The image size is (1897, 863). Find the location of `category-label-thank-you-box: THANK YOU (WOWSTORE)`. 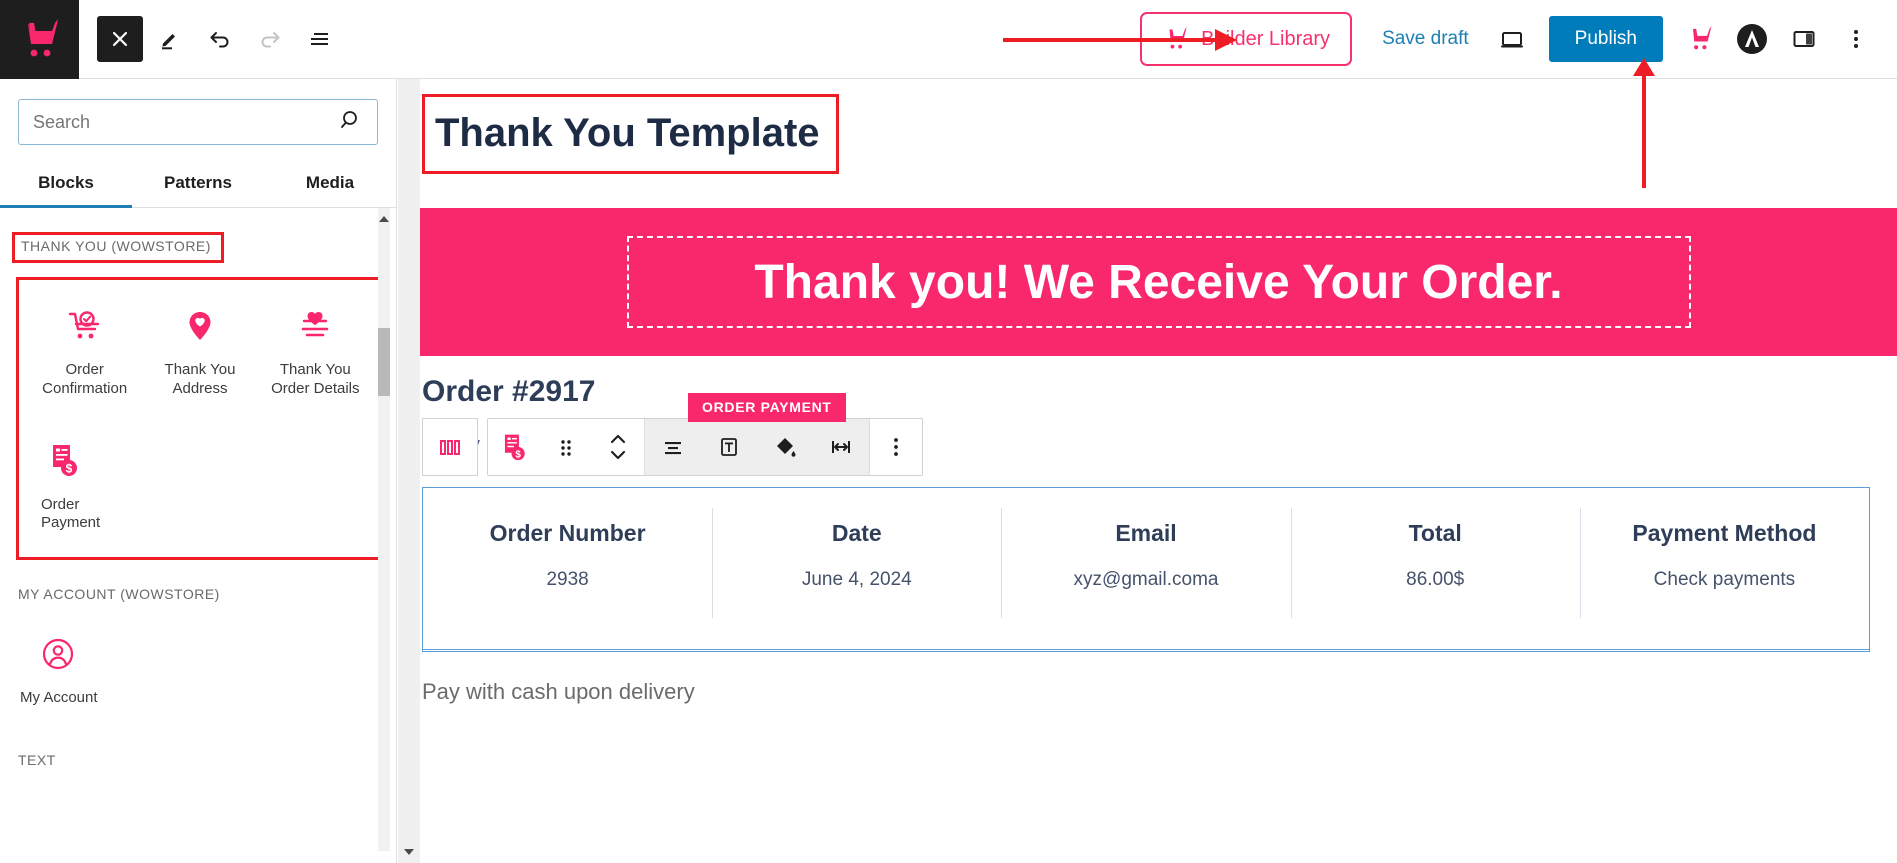

category-label-thank-you-box: THANK YOU (WOWSTORE) is located at coordinates (118, 247).